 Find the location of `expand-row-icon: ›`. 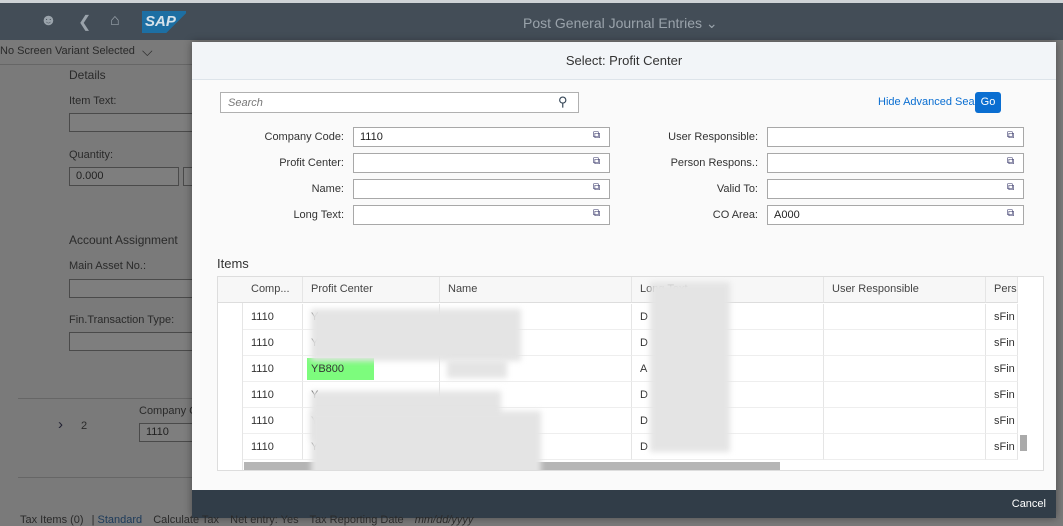

expand-row-icon: › is located at coordinates (60, 424).